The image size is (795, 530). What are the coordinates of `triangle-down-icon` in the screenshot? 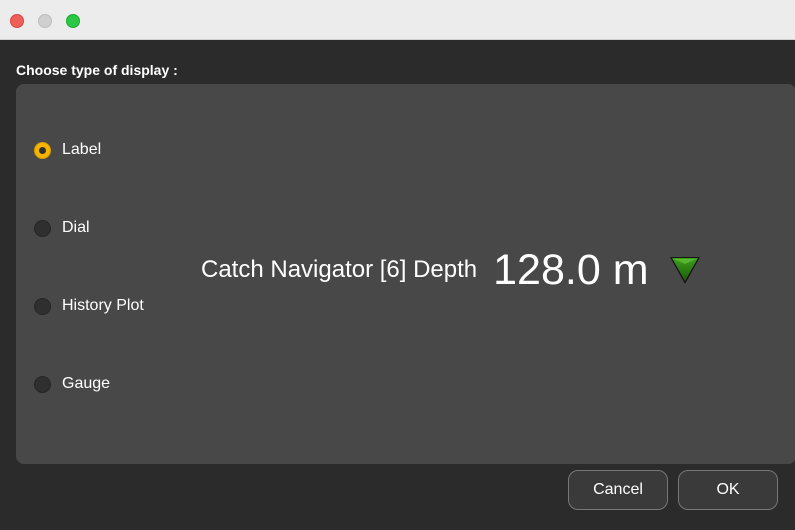 It's located at (684, 270).